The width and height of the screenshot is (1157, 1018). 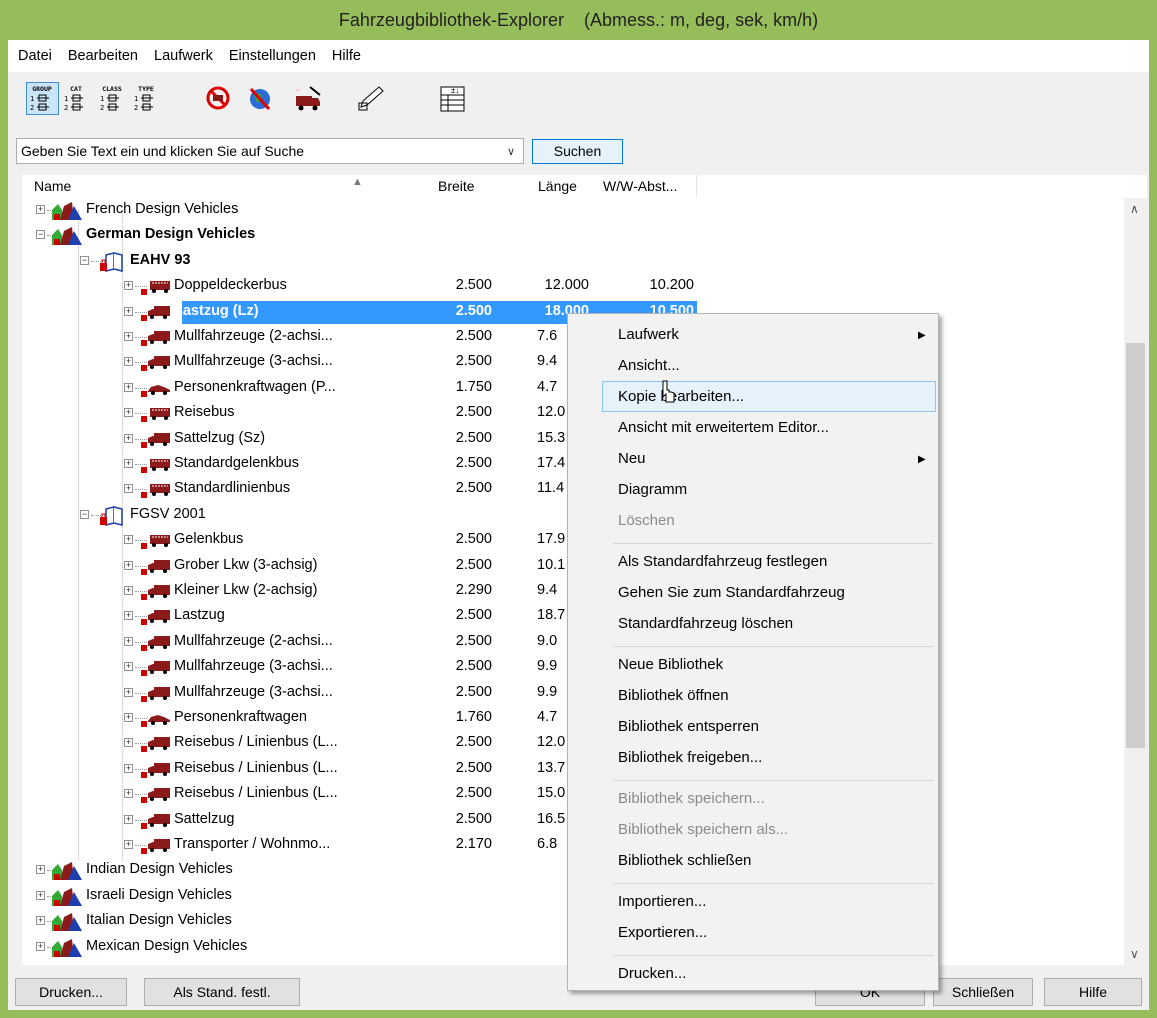 What do you see at coordinates (572, 286) in the screenshot?
I see `tree-vehicle-row: + Doppeldeckerbus 2.500 12.000 10.200` at bounding box center [572, 286].